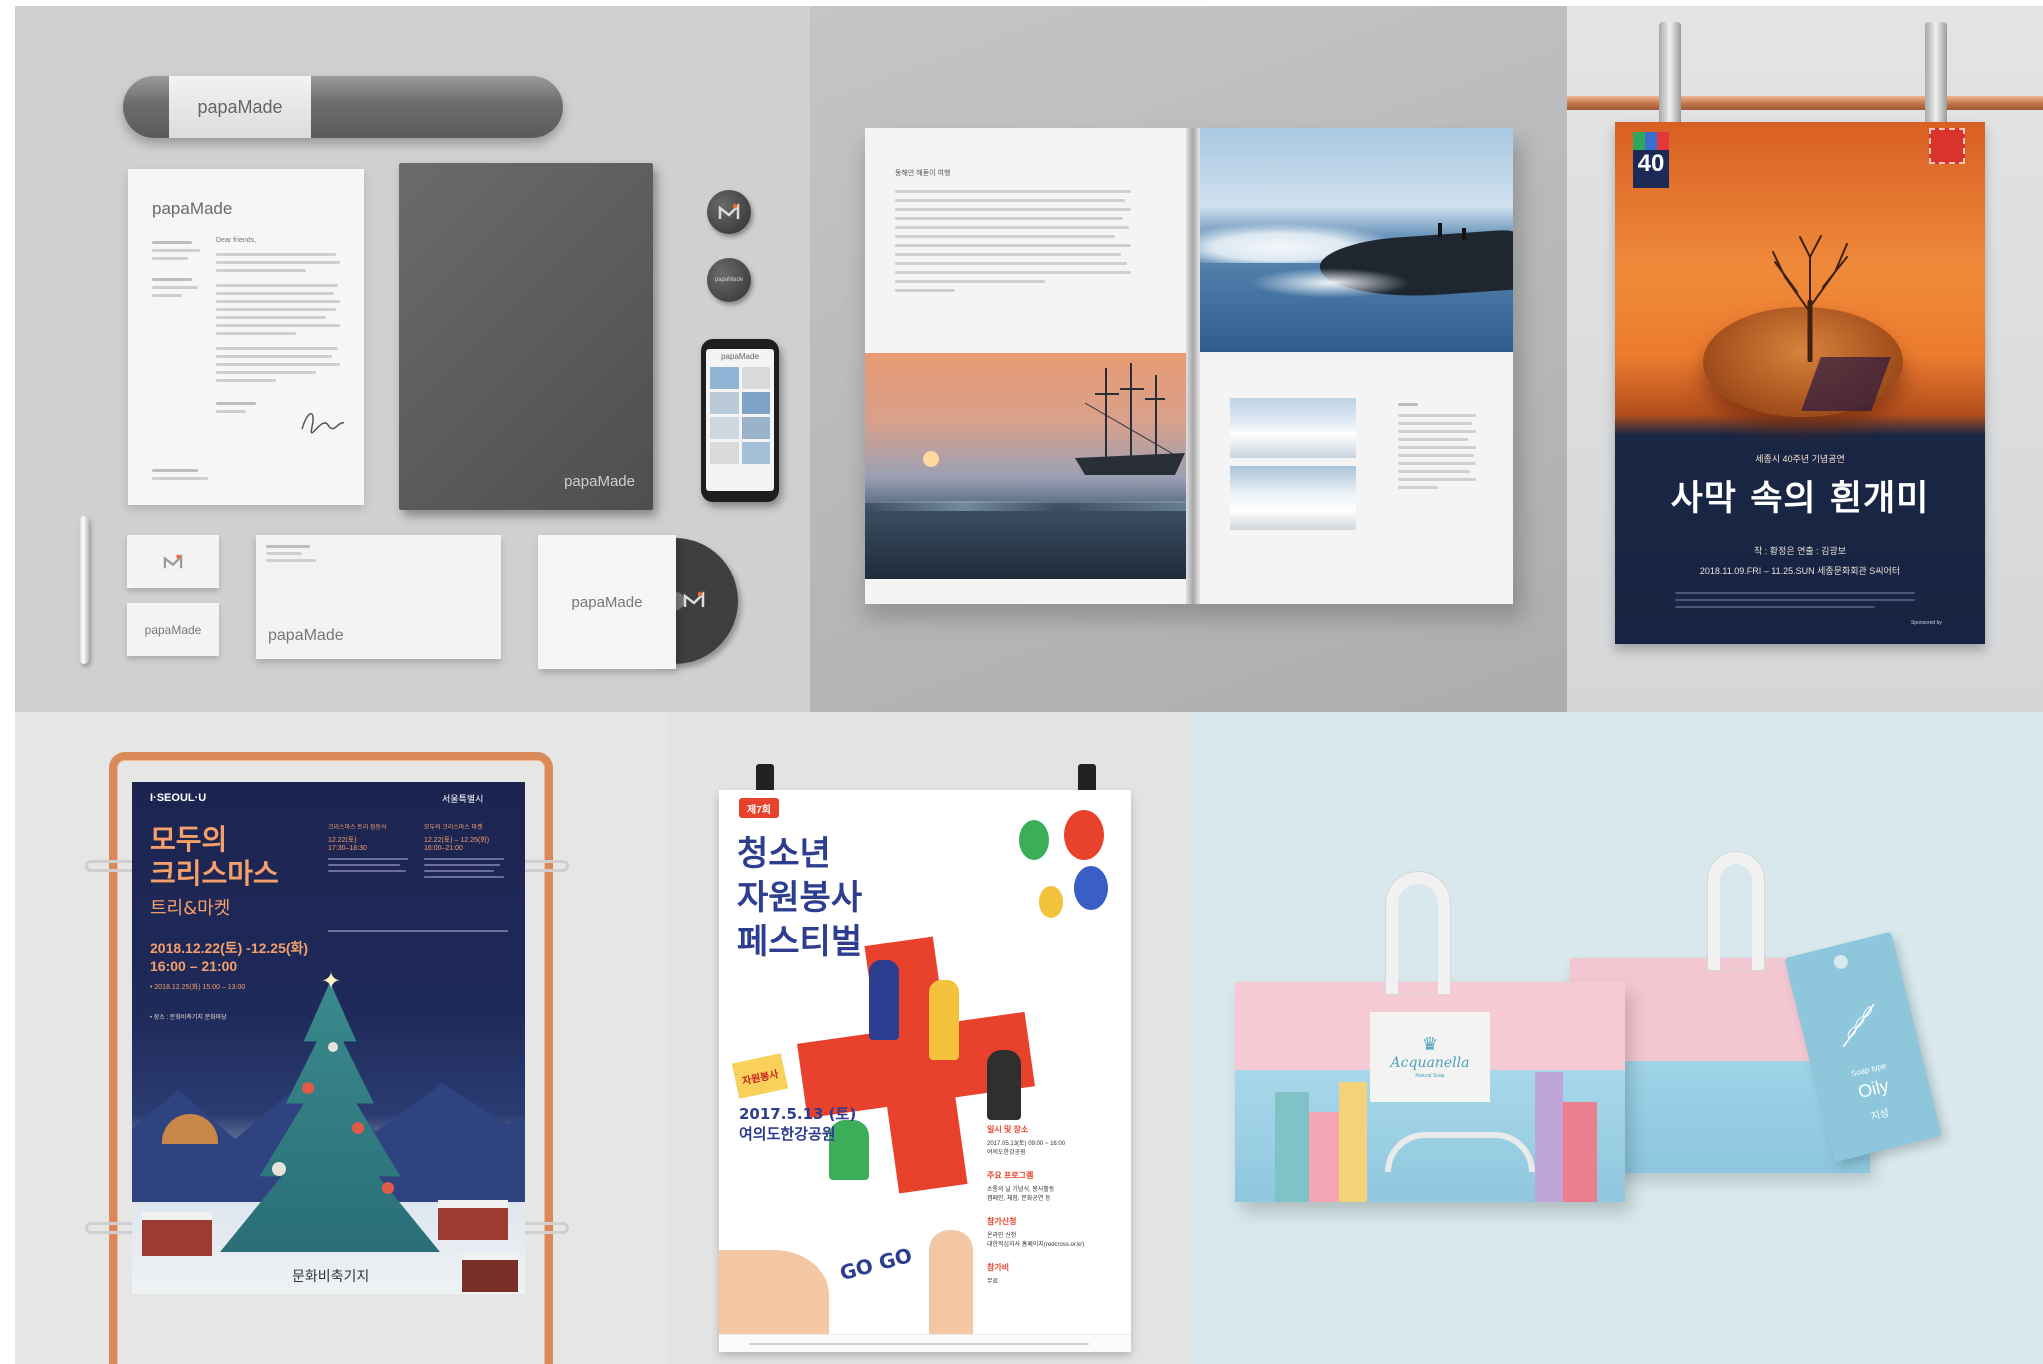 Image resolution: width=2043 pixels, height=1364 pixels. Describe the element at coordinates (1800, 600) in the screenshot. I see `poster-fine-print` at that location.